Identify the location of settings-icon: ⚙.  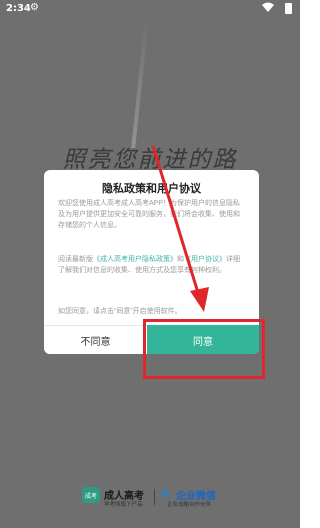
(34, 7).